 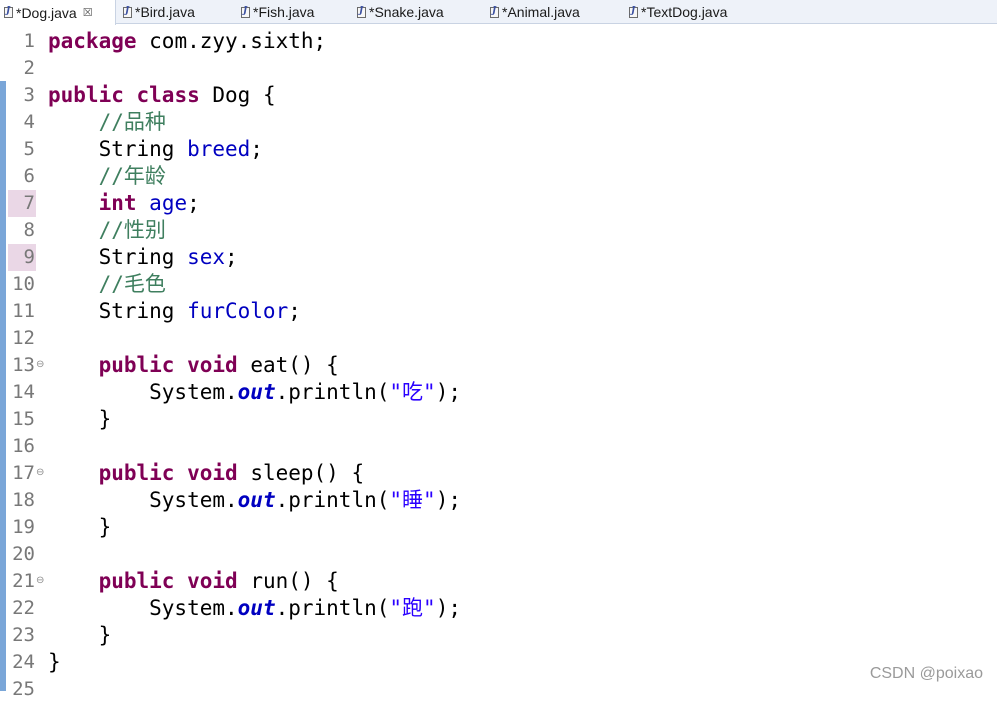 What do you see at coordinates (498, 338) in the screenshot?
I see `code-line: 12` at bounding box center [498, 338].